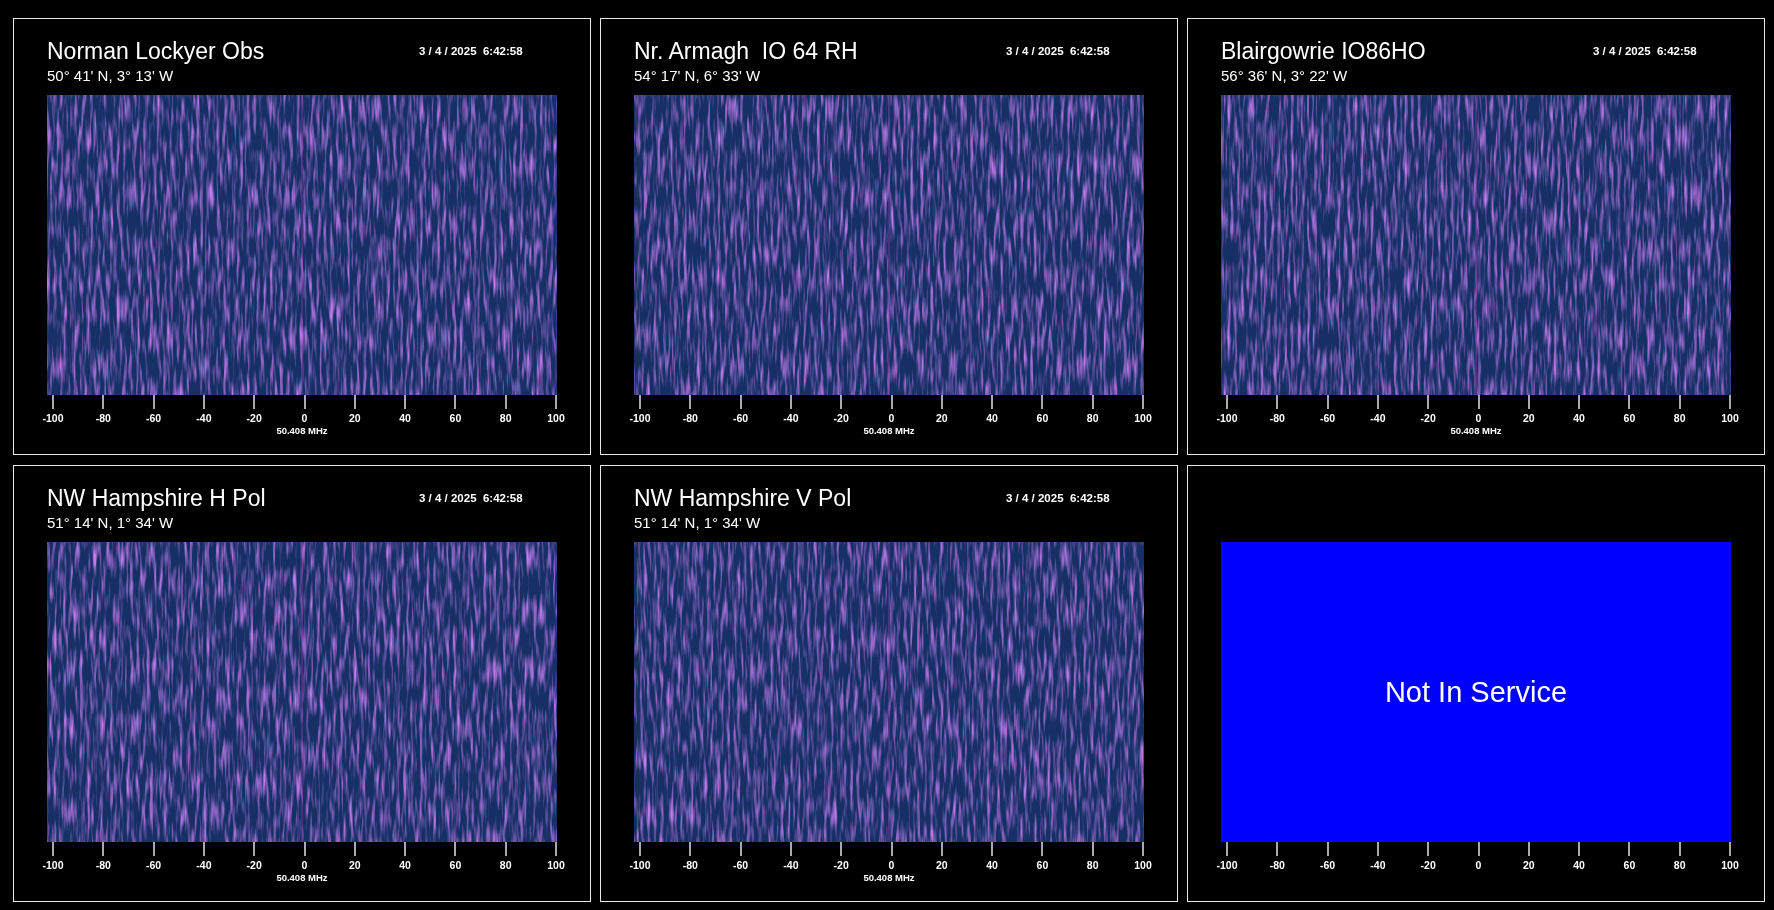 Image resolution: width=1774 pixels, height=910 pixels. What do you see at coordinates (1324, 51) in the screenshot?
I see `station-title: Blairgowrie IO86HO` at bounding box center [1324, 51].